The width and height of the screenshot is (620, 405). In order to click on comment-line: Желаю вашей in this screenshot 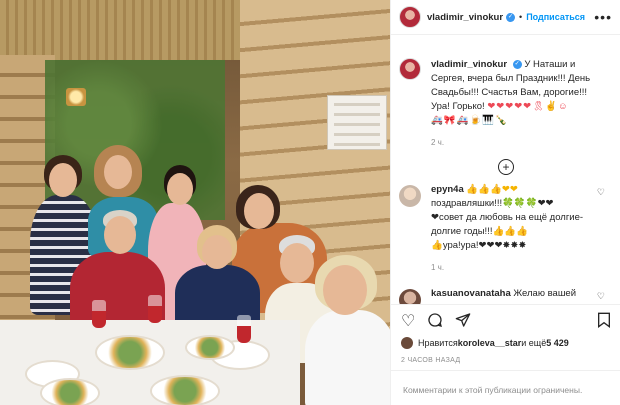, I will do `click(545, 293)`.